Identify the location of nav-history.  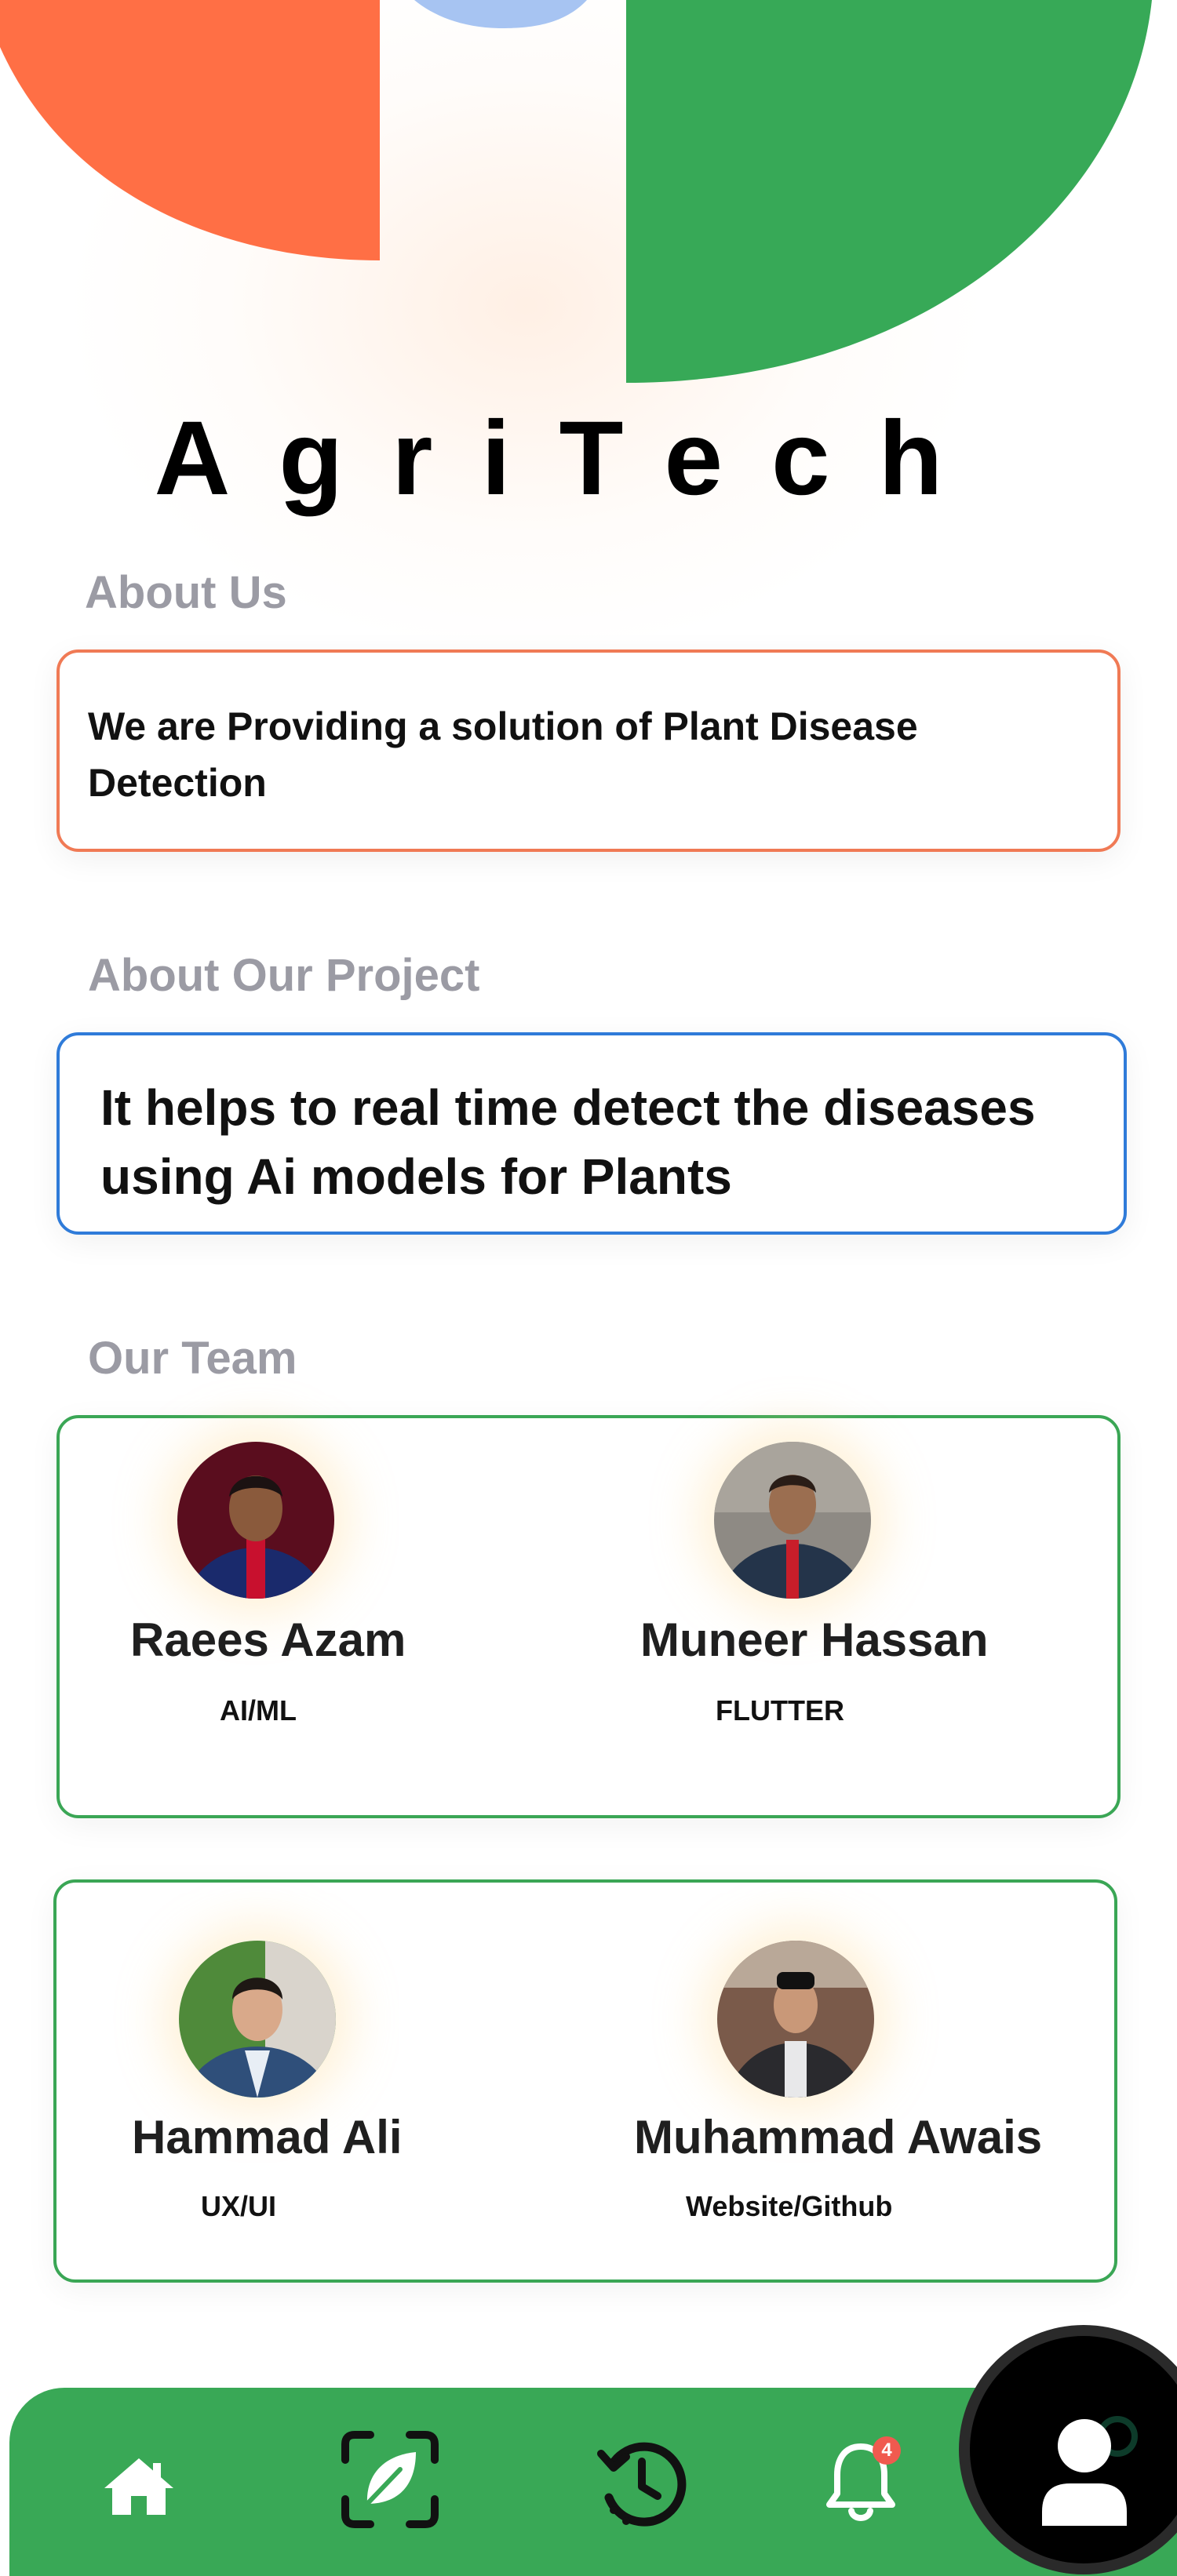
(642, 2483).